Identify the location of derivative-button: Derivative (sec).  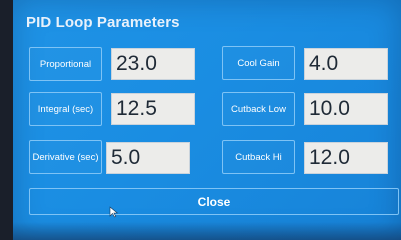
(65, 157).